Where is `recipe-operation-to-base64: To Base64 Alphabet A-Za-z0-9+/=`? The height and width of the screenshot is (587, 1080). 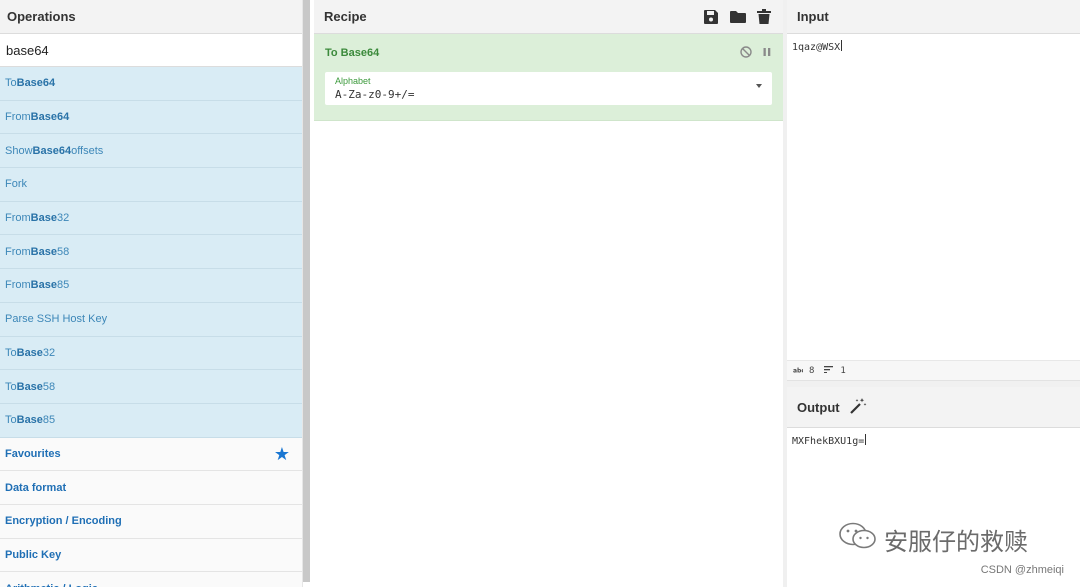
recipe-operation-to-base64: To Base64 Alphabet A-Za-z0-9+/= is located at coordinates (548, 77).